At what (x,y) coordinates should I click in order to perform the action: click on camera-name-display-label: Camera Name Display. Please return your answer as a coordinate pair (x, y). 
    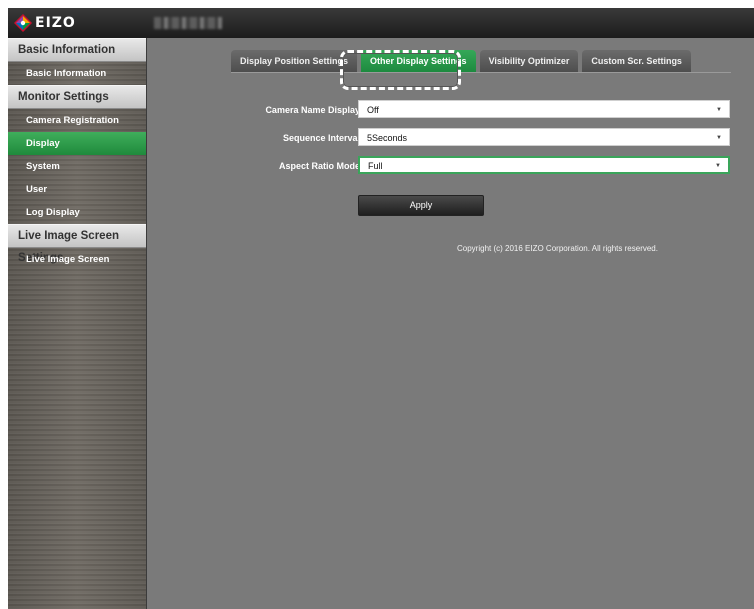
    Looking at the image, I should click on (312, 110).